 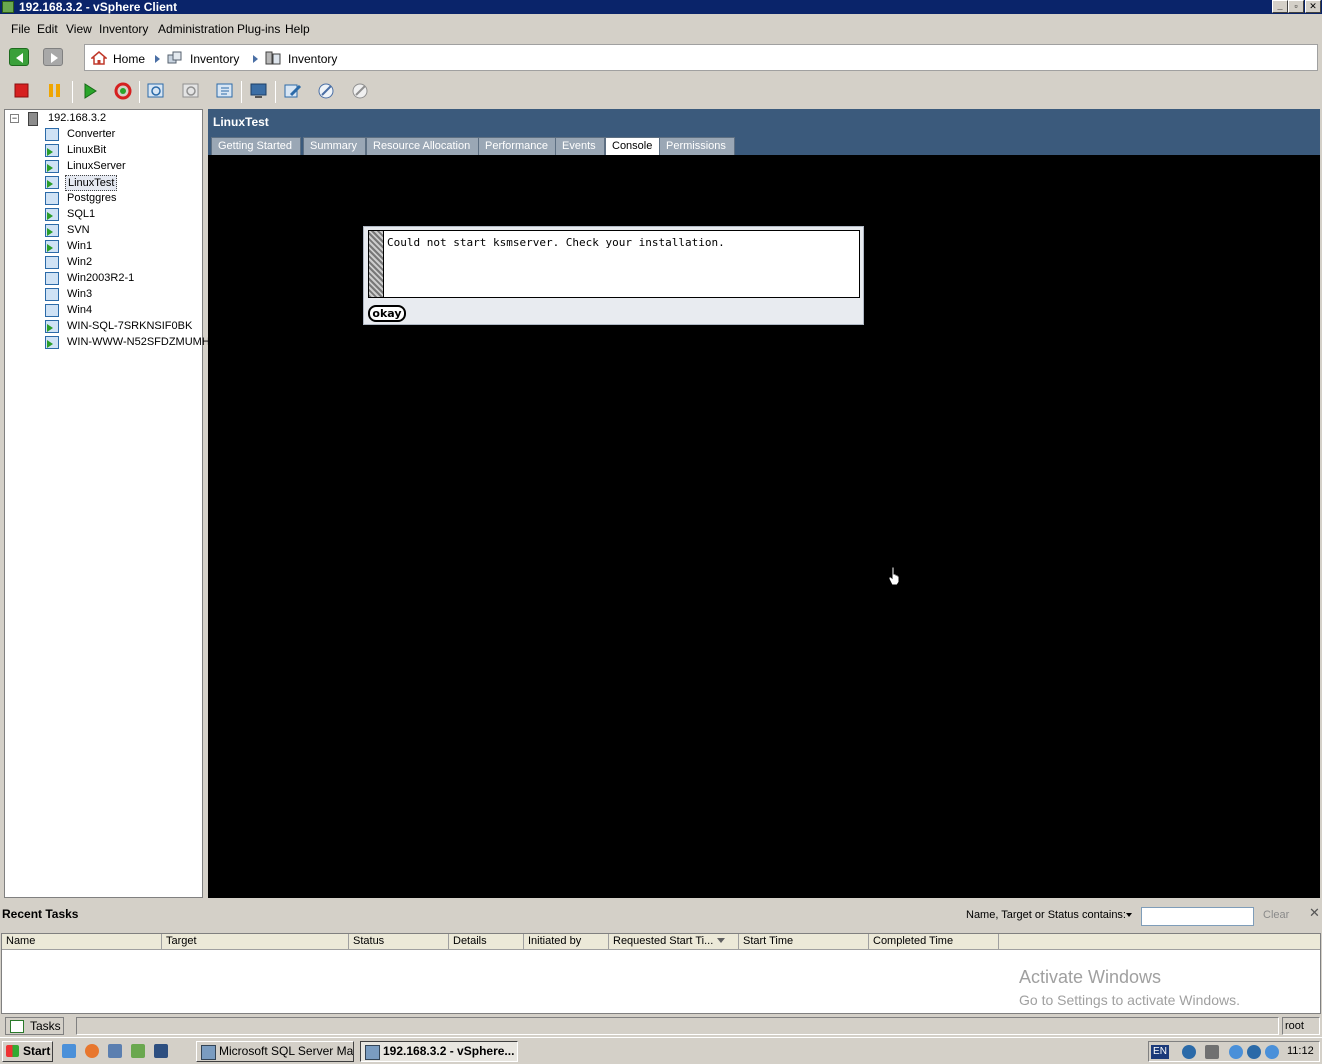 What do you see at coordinates (161, 1051) in the screenshot?
I see `powershell-quicklaunch-icon` at bounding box center [161, 1051].